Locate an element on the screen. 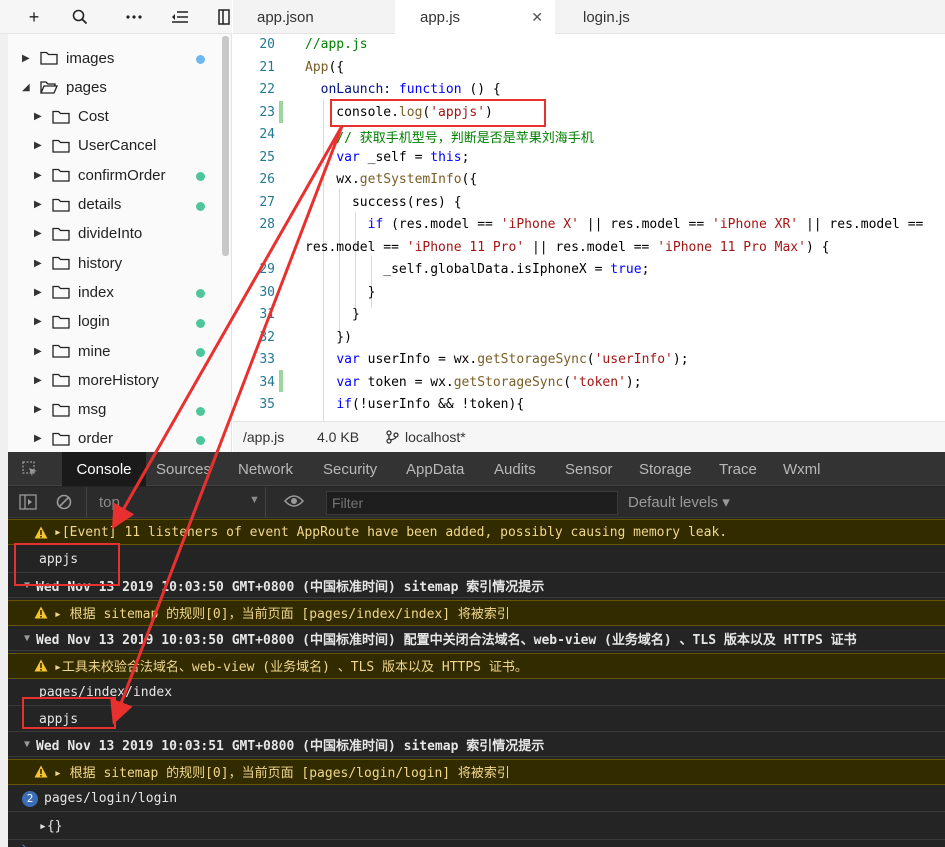 The image size is (945, 847). code-token: () { is located at coordinates (481, 89).